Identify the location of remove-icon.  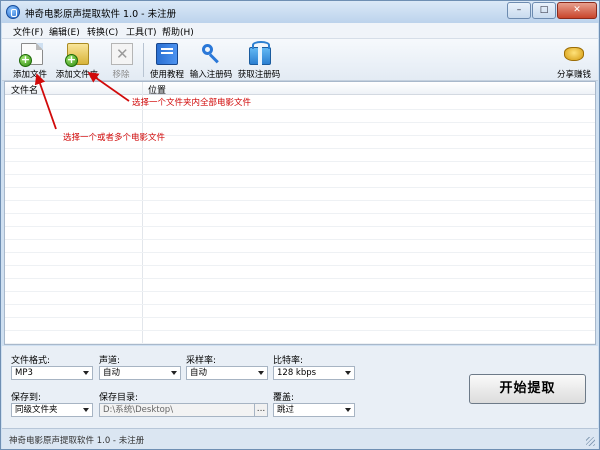
(122, 54).